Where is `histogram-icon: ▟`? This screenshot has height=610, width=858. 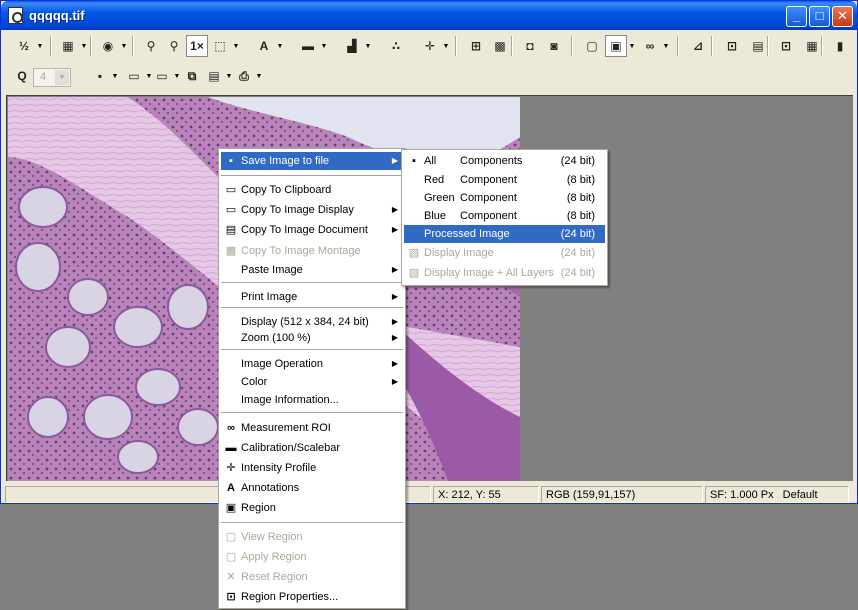 histogram-icon: ▟ is located at coordinates (352, 46).